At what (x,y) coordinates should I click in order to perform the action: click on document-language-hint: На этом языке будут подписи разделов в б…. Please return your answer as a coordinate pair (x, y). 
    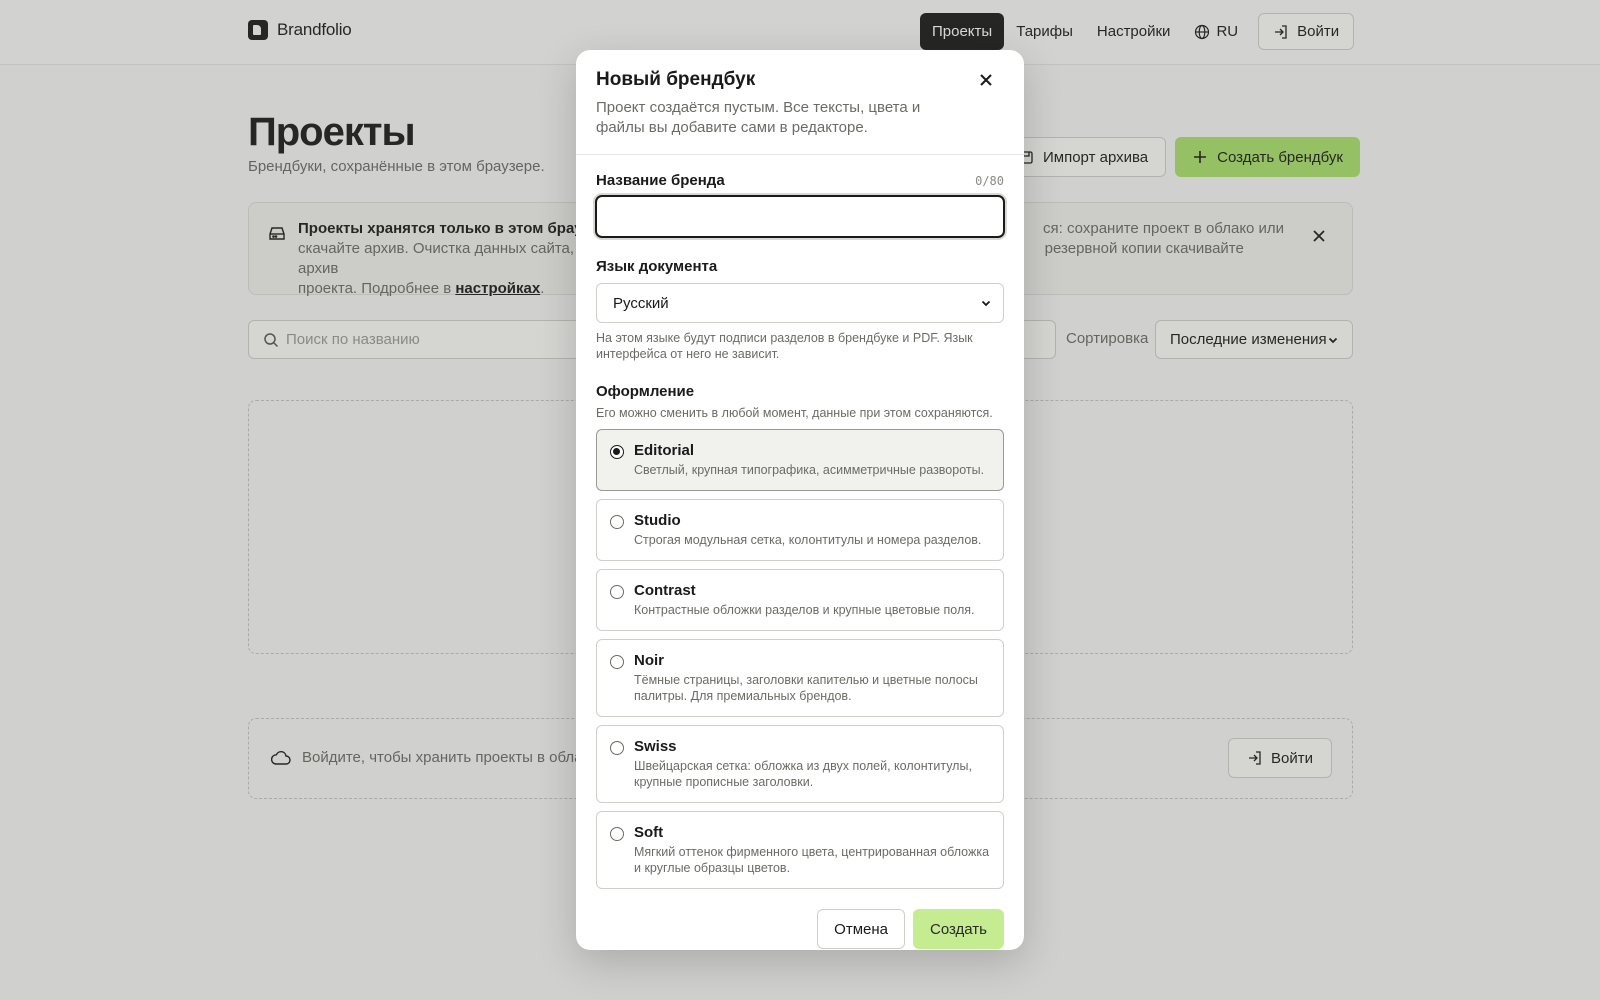
    Looking at the image, I should click on (784, 346).